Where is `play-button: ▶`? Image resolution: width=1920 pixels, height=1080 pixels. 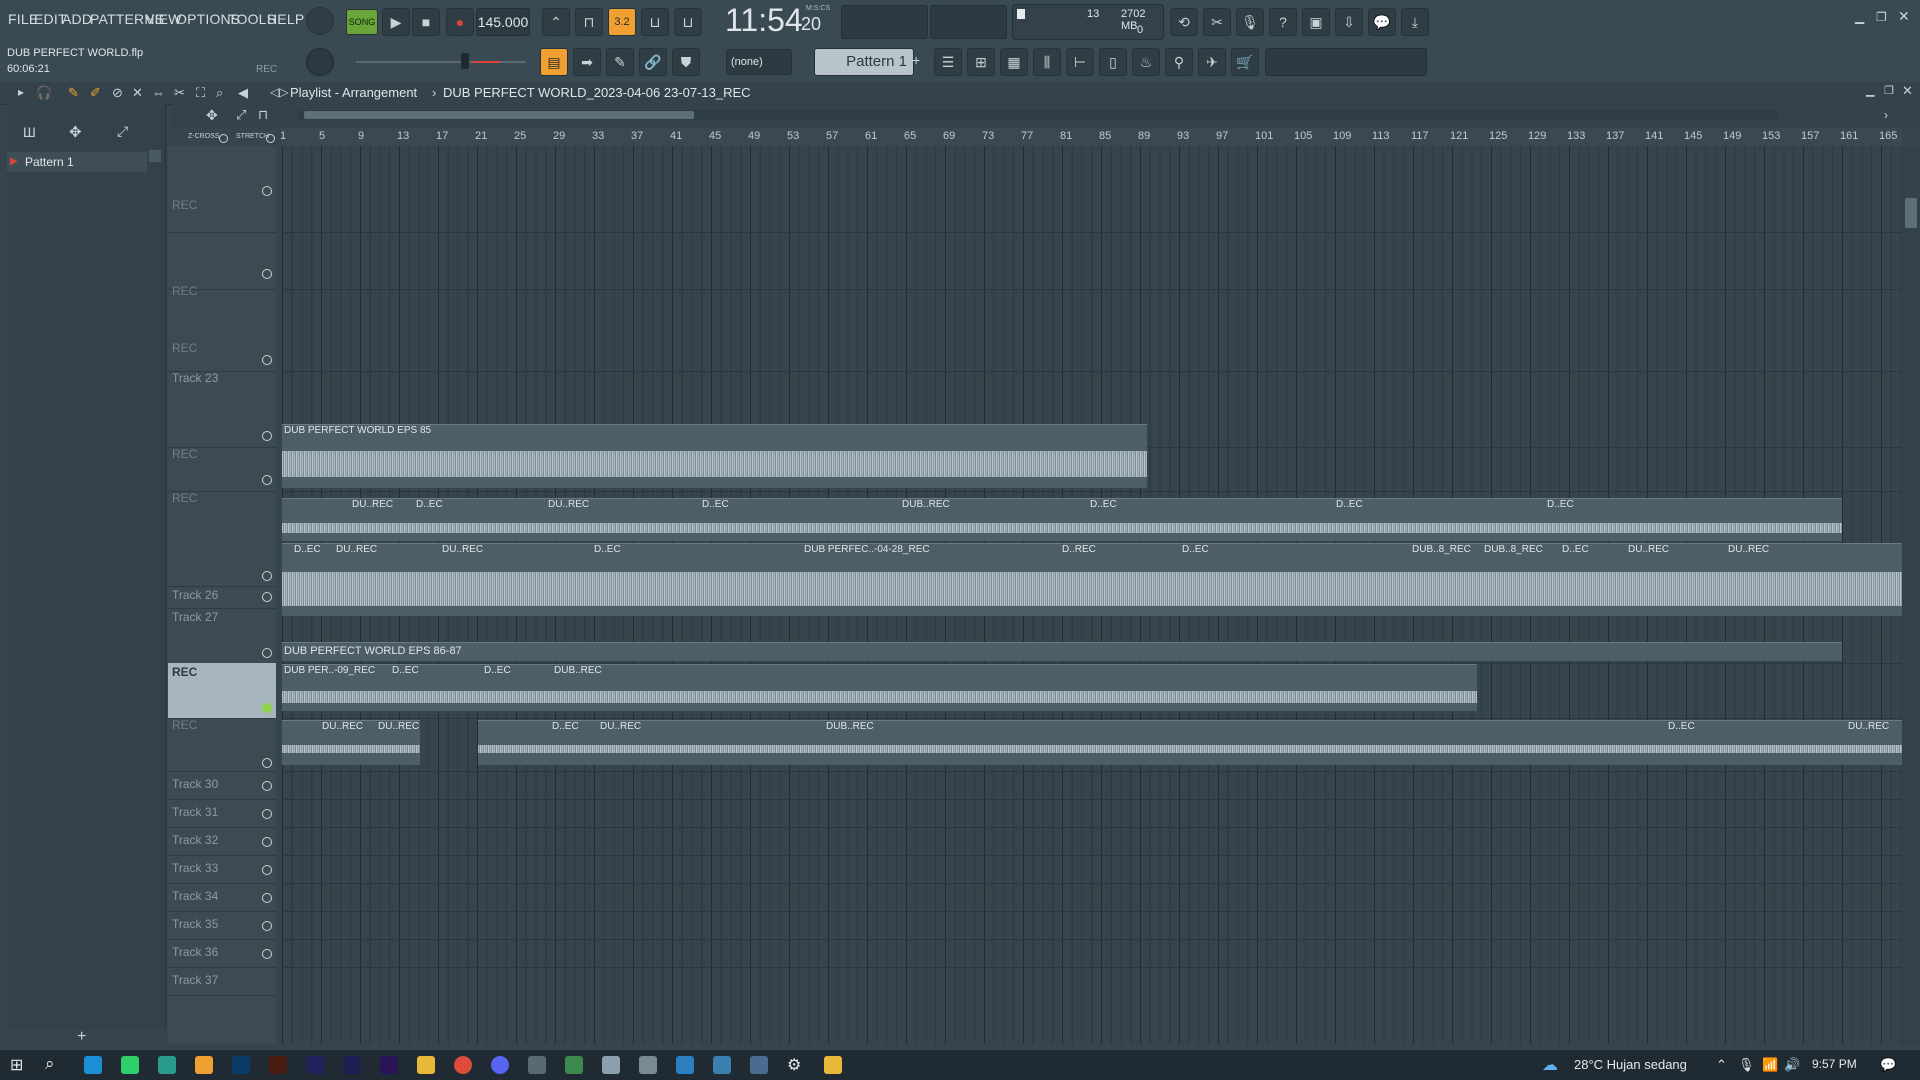 play-button: ▶ is located at coordinates (396, 22).